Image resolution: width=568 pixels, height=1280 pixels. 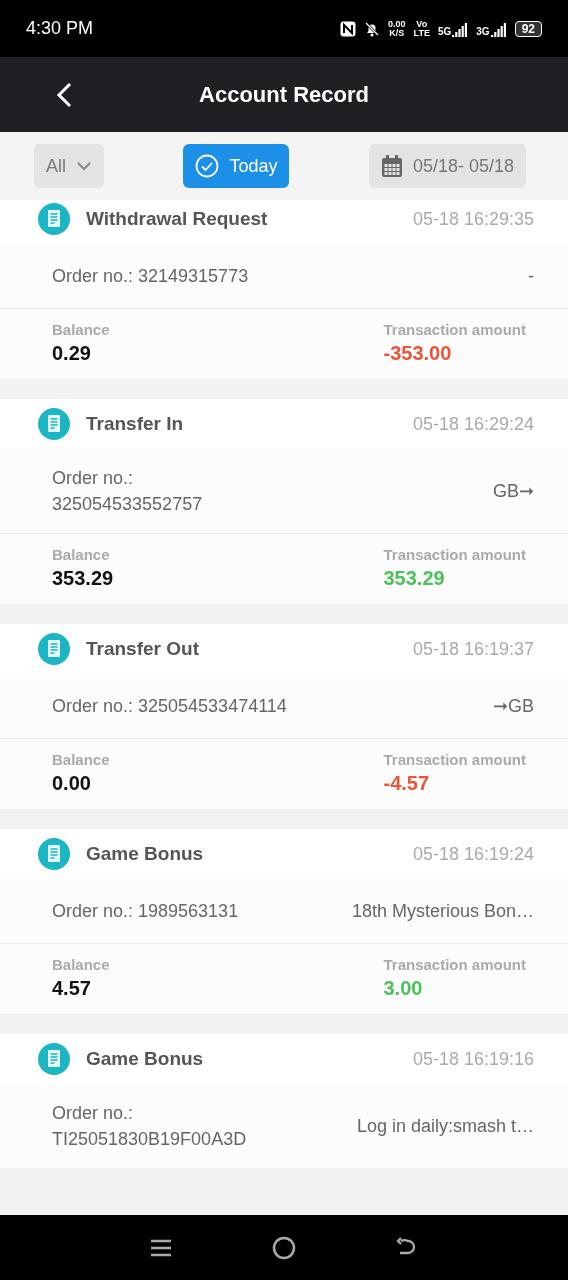 What do you see at coordinates (397, 33) in the screenshot?
I see `net-speed-unit: K/S` at bounding box center [397, 33].